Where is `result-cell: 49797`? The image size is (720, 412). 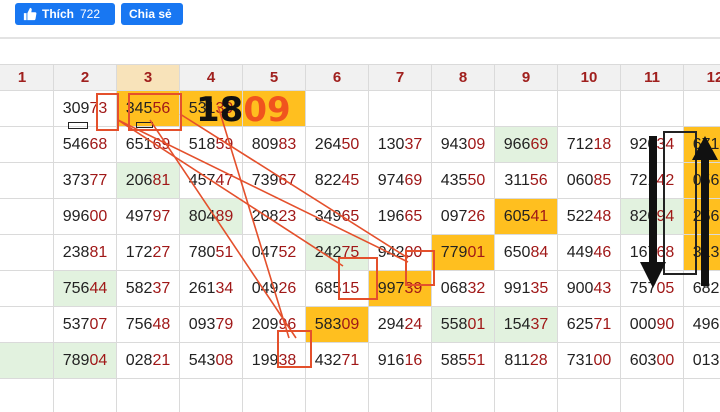 result-cell: 49797 is located at coordinates (148, 216).